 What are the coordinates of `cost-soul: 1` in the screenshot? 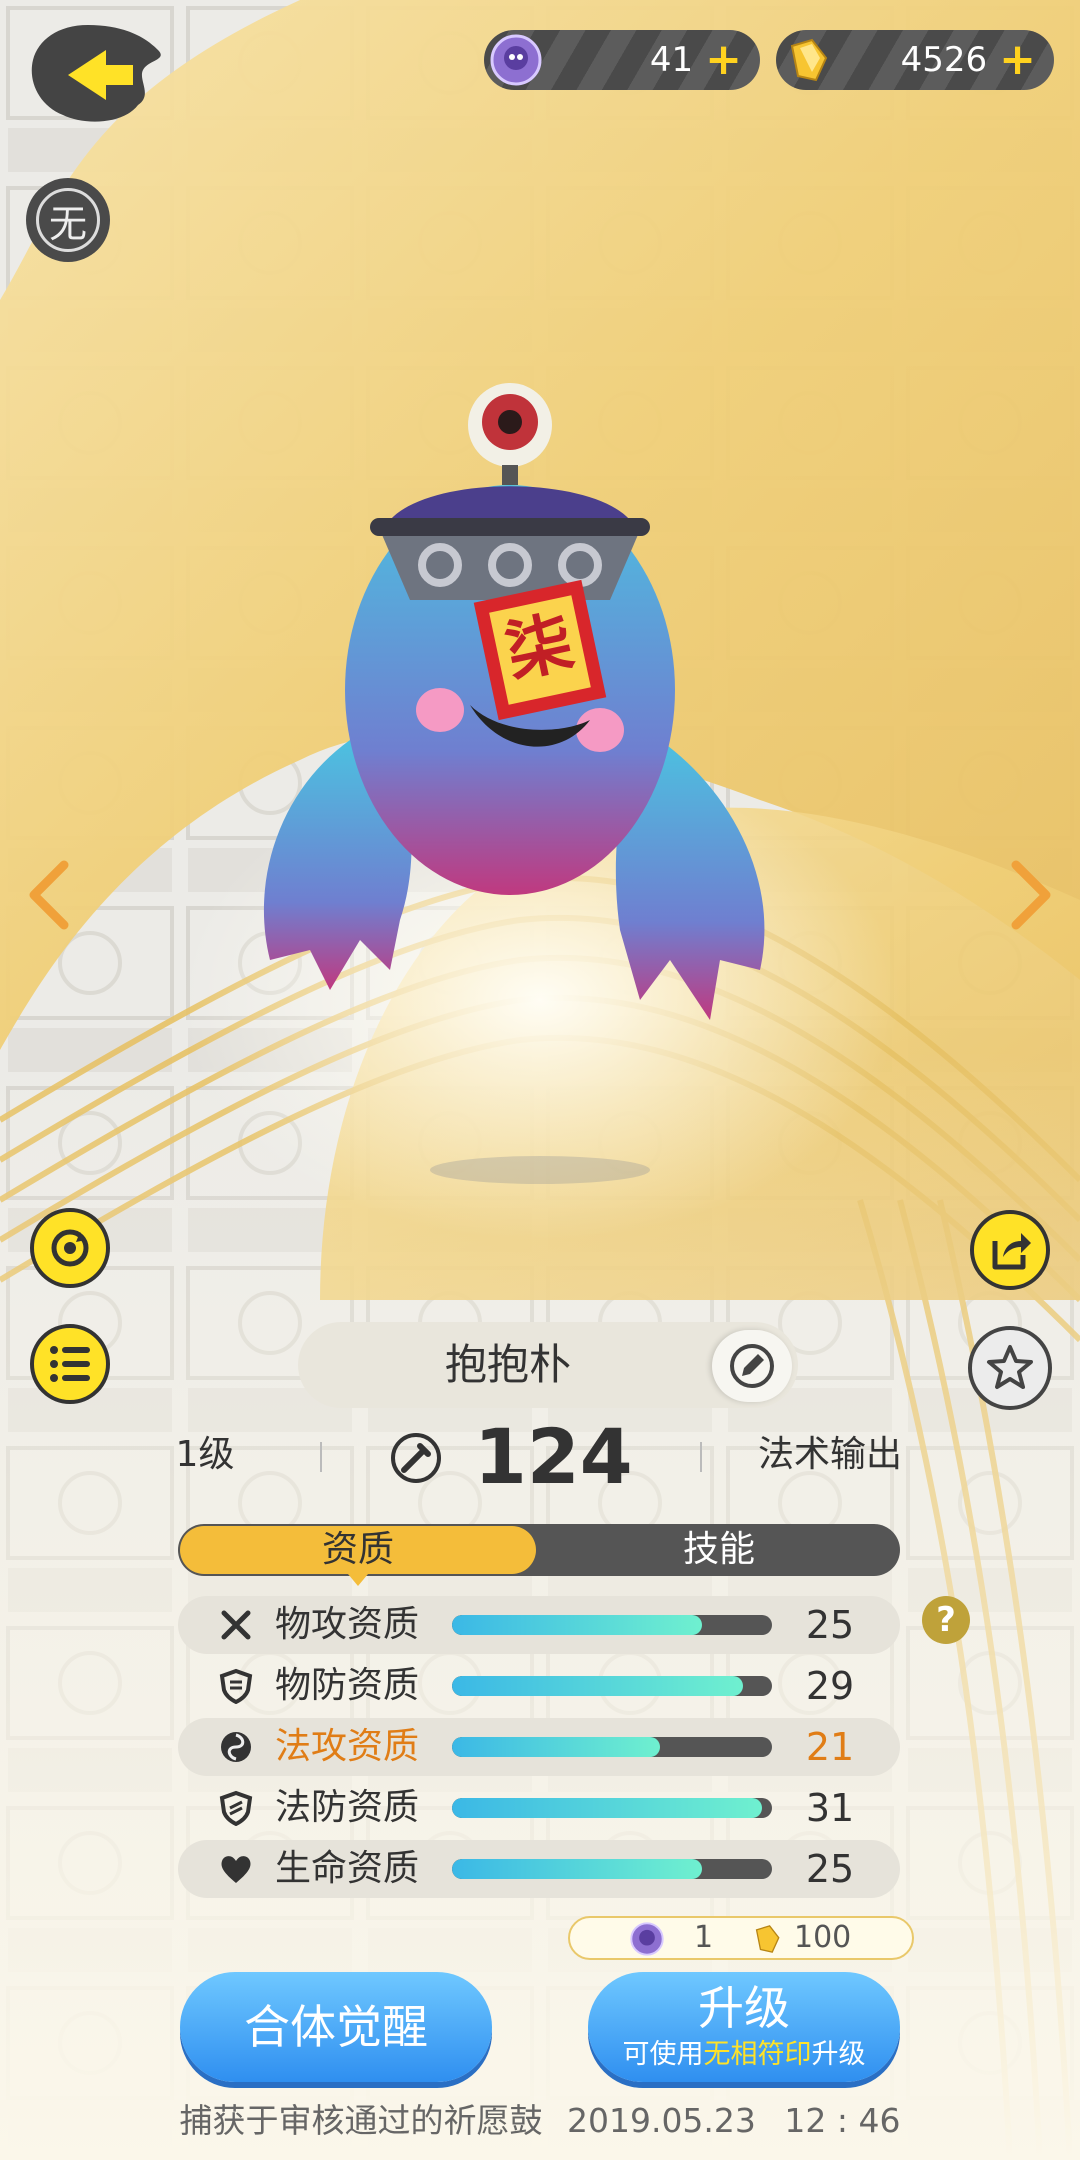 It's located at (704, 1937).